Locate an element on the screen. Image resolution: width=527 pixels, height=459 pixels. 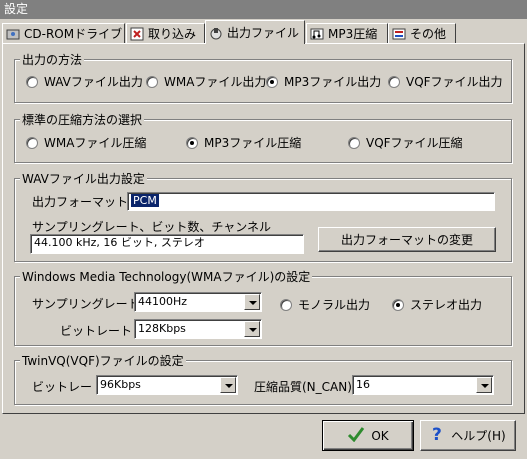
radio-label: MP3ファイル出力 is located at coordinates (333, 82).